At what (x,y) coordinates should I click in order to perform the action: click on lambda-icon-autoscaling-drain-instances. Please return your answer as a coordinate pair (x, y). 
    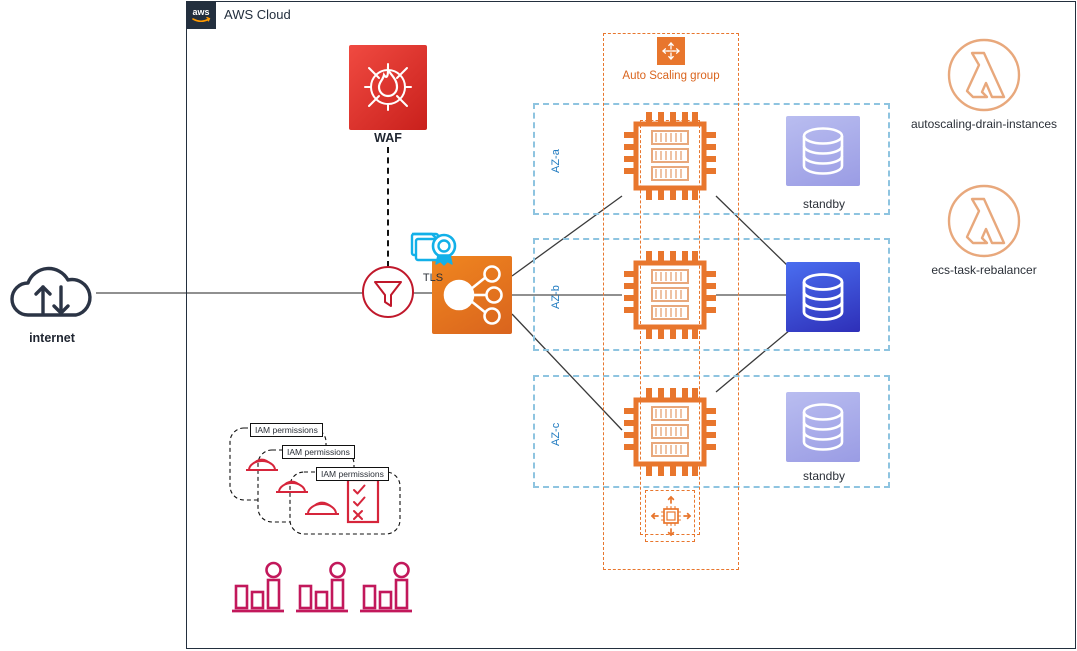
    Looking at the image, I should click on (984, 75).